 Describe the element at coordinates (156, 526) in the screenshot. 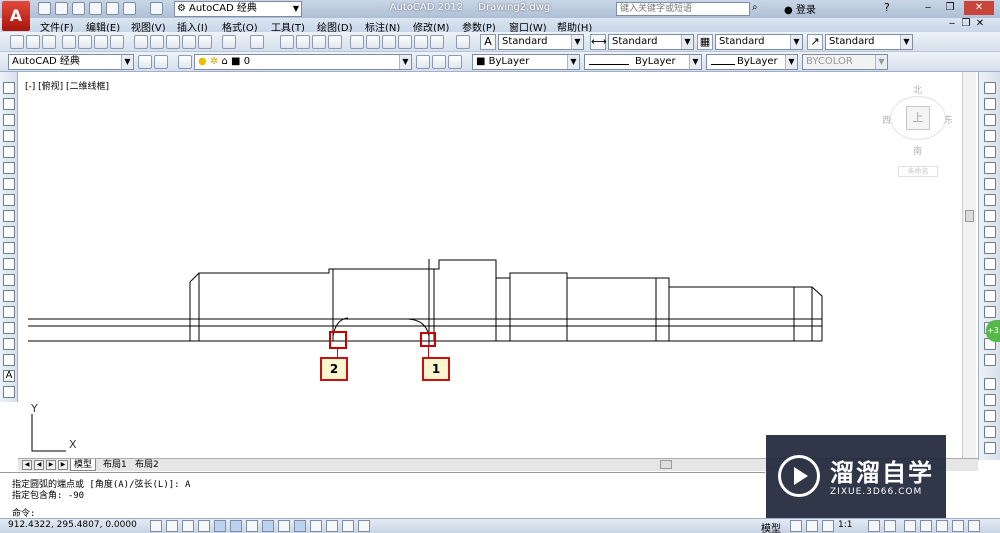

I see `infer-constraints-icon` at that location.